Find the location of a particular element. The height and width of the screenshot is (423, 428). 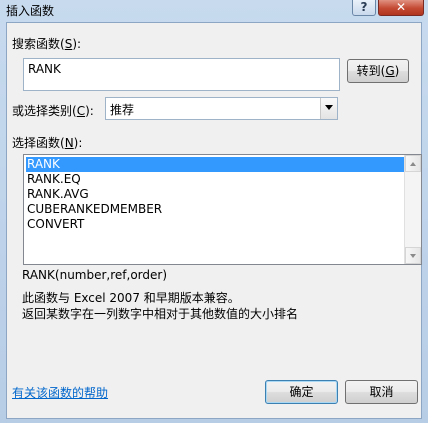

category-label: 或选择类别(C): is located at coordinates (53, 111).